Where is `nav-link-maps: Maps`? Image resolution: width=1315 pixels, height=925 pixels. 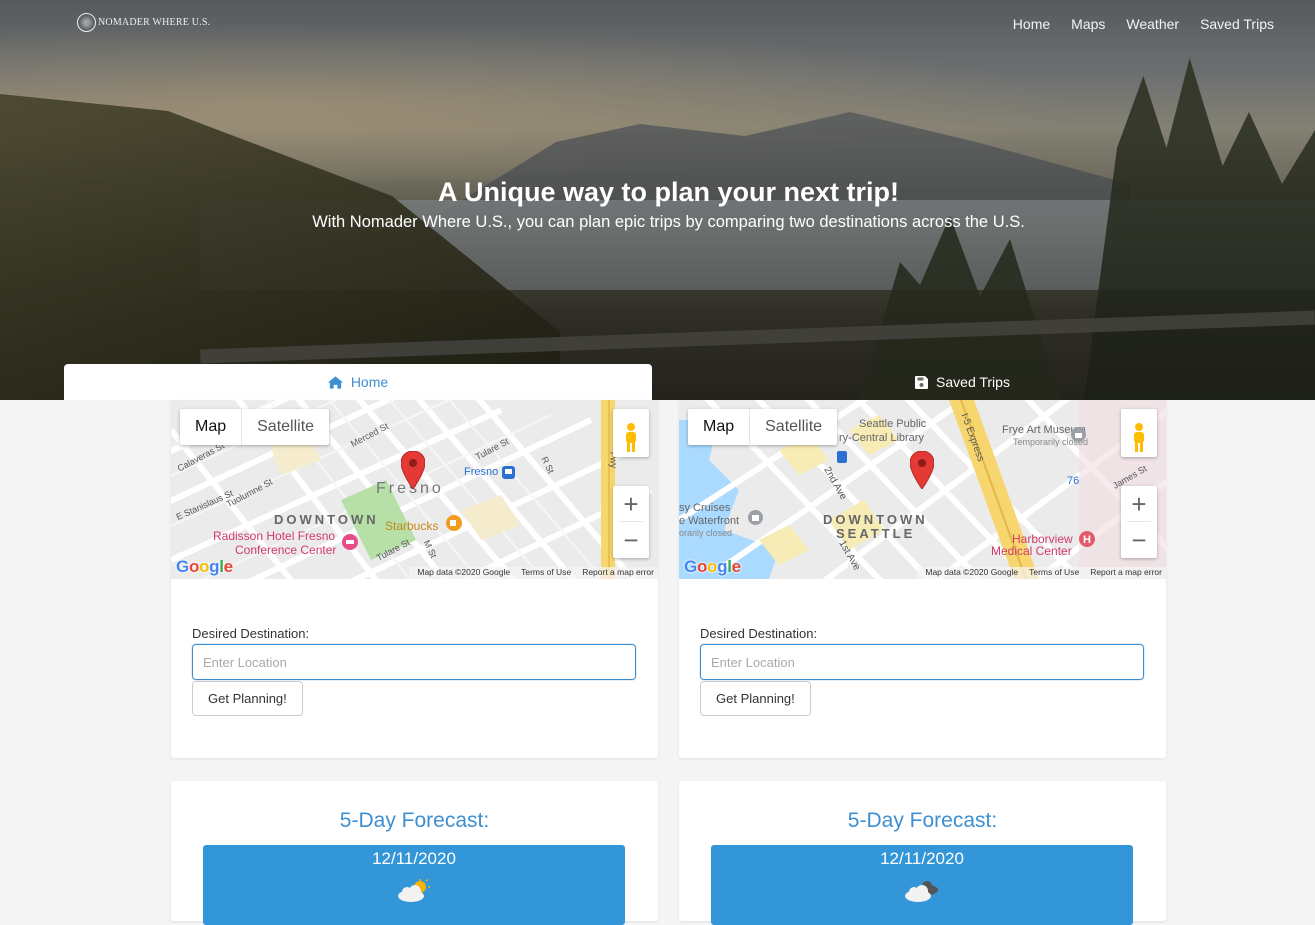 nav-link-maps: Maps is located at coordinates (1088, 24).